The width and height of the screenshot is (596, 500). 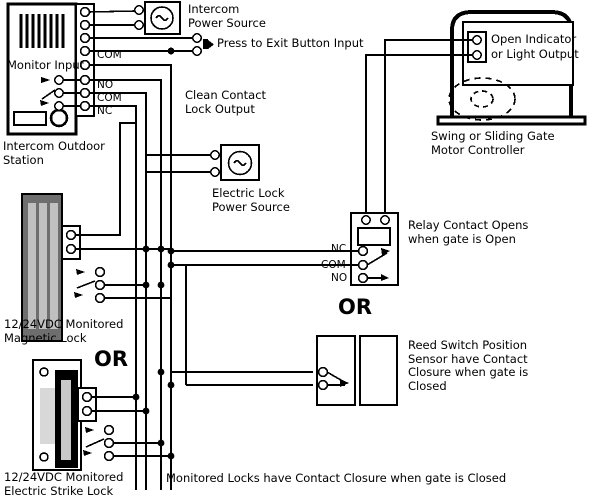 What do you see at coordinates (109, 55) in the screenshot?
I see `intercom-terminal-com1-label: COM` at bounding box center [109, 55].